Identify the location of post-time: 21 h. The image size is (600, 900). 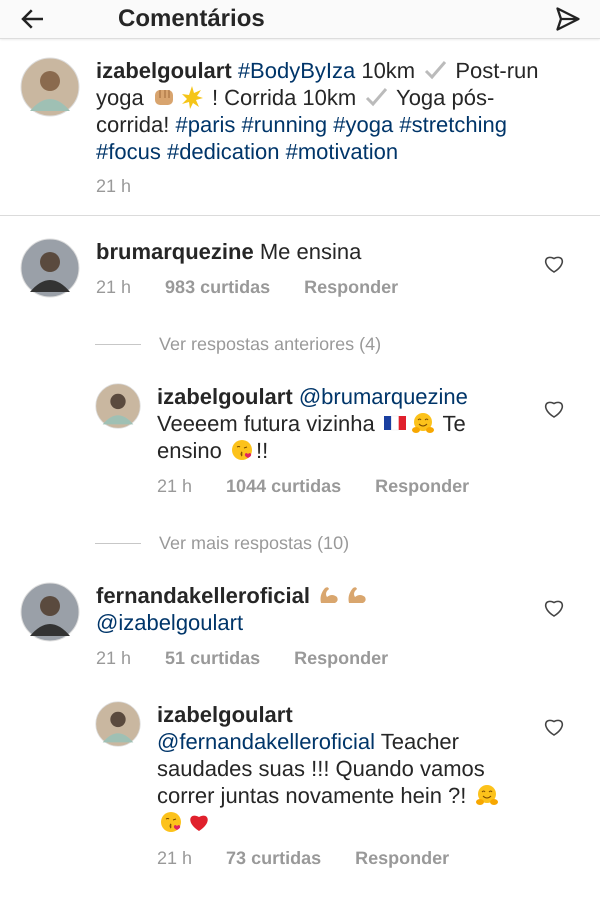
(114, 187).